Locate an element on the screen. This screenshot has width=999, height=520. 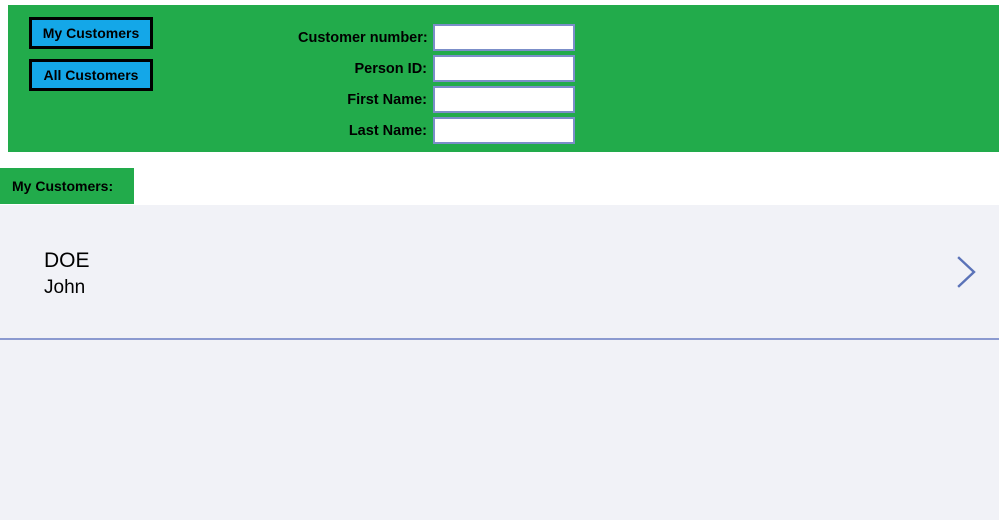
last-name-input is located at coordinates (504, 130).